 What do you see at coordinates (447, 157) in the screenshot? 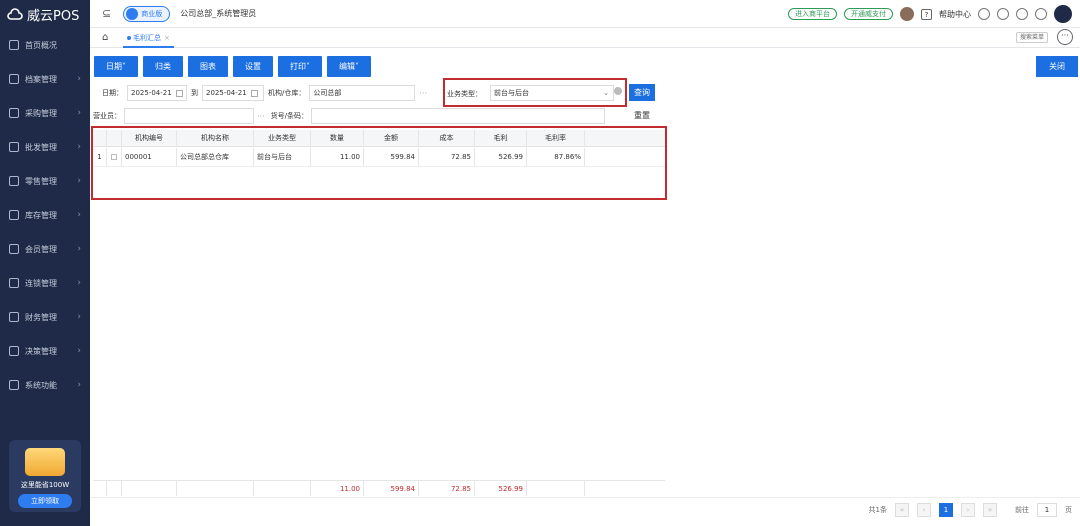
I see `cell-cost: 72.85` at bounding box center [447, 157].